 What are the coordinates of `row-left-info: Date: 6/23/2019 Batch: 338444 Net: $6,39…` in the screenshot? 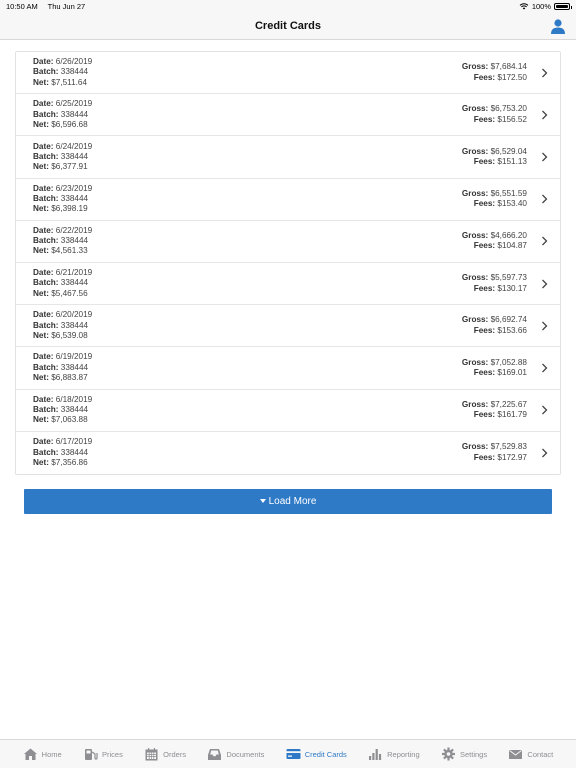 It's located at (247, 199).